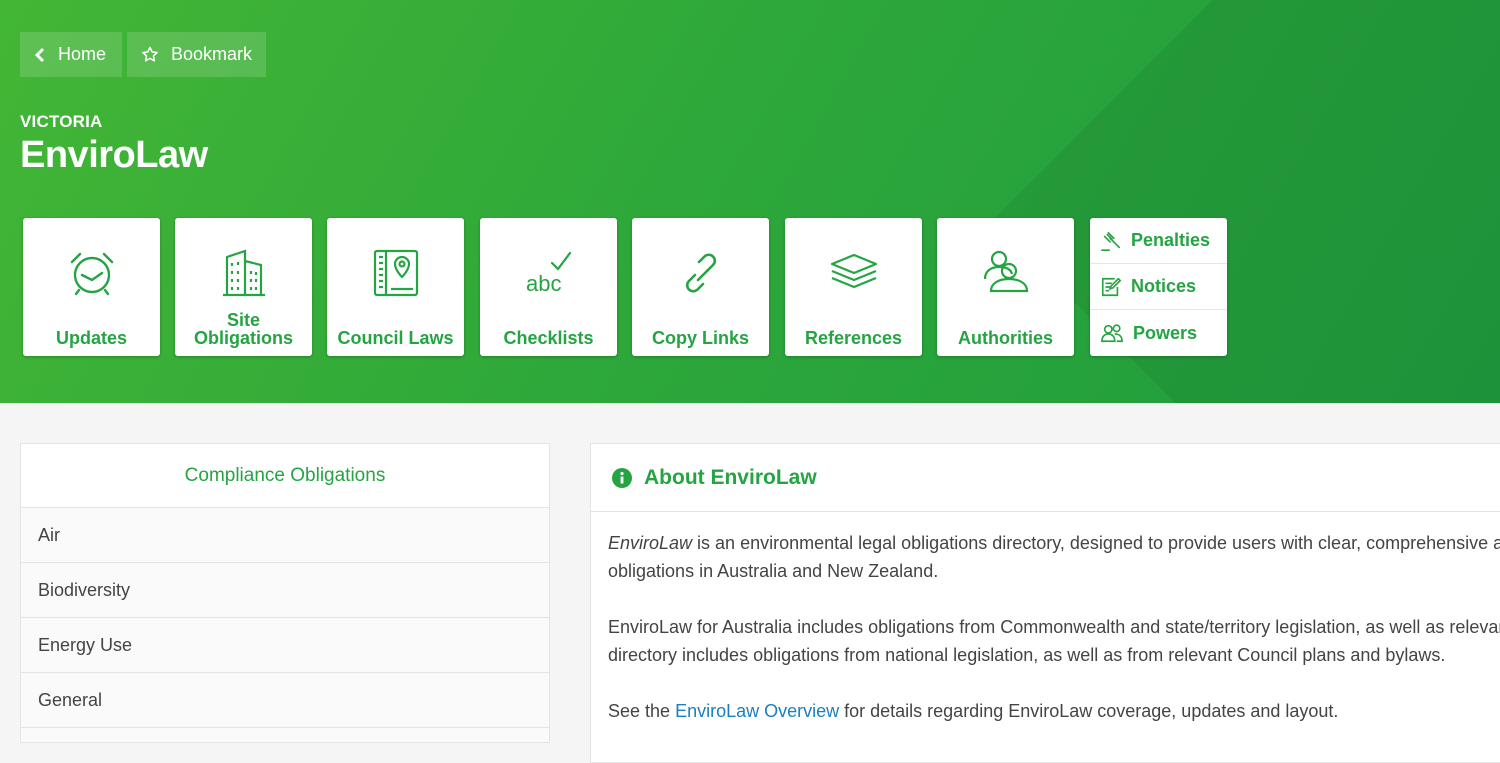 This screenshot has width=1500, height=763. Describe the element at coordinates (1111, 241) in the screenshot. I see `gavel-icon` at that location.